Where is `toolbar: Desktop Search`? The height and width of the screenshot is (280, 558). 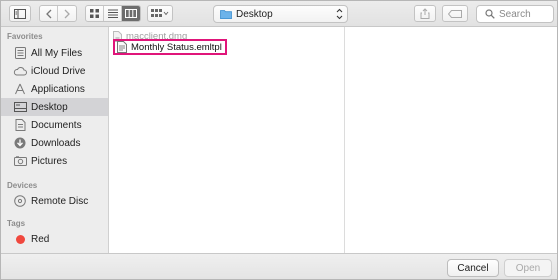
toolbar: Desktop Search is located at coordinates (279, 14).